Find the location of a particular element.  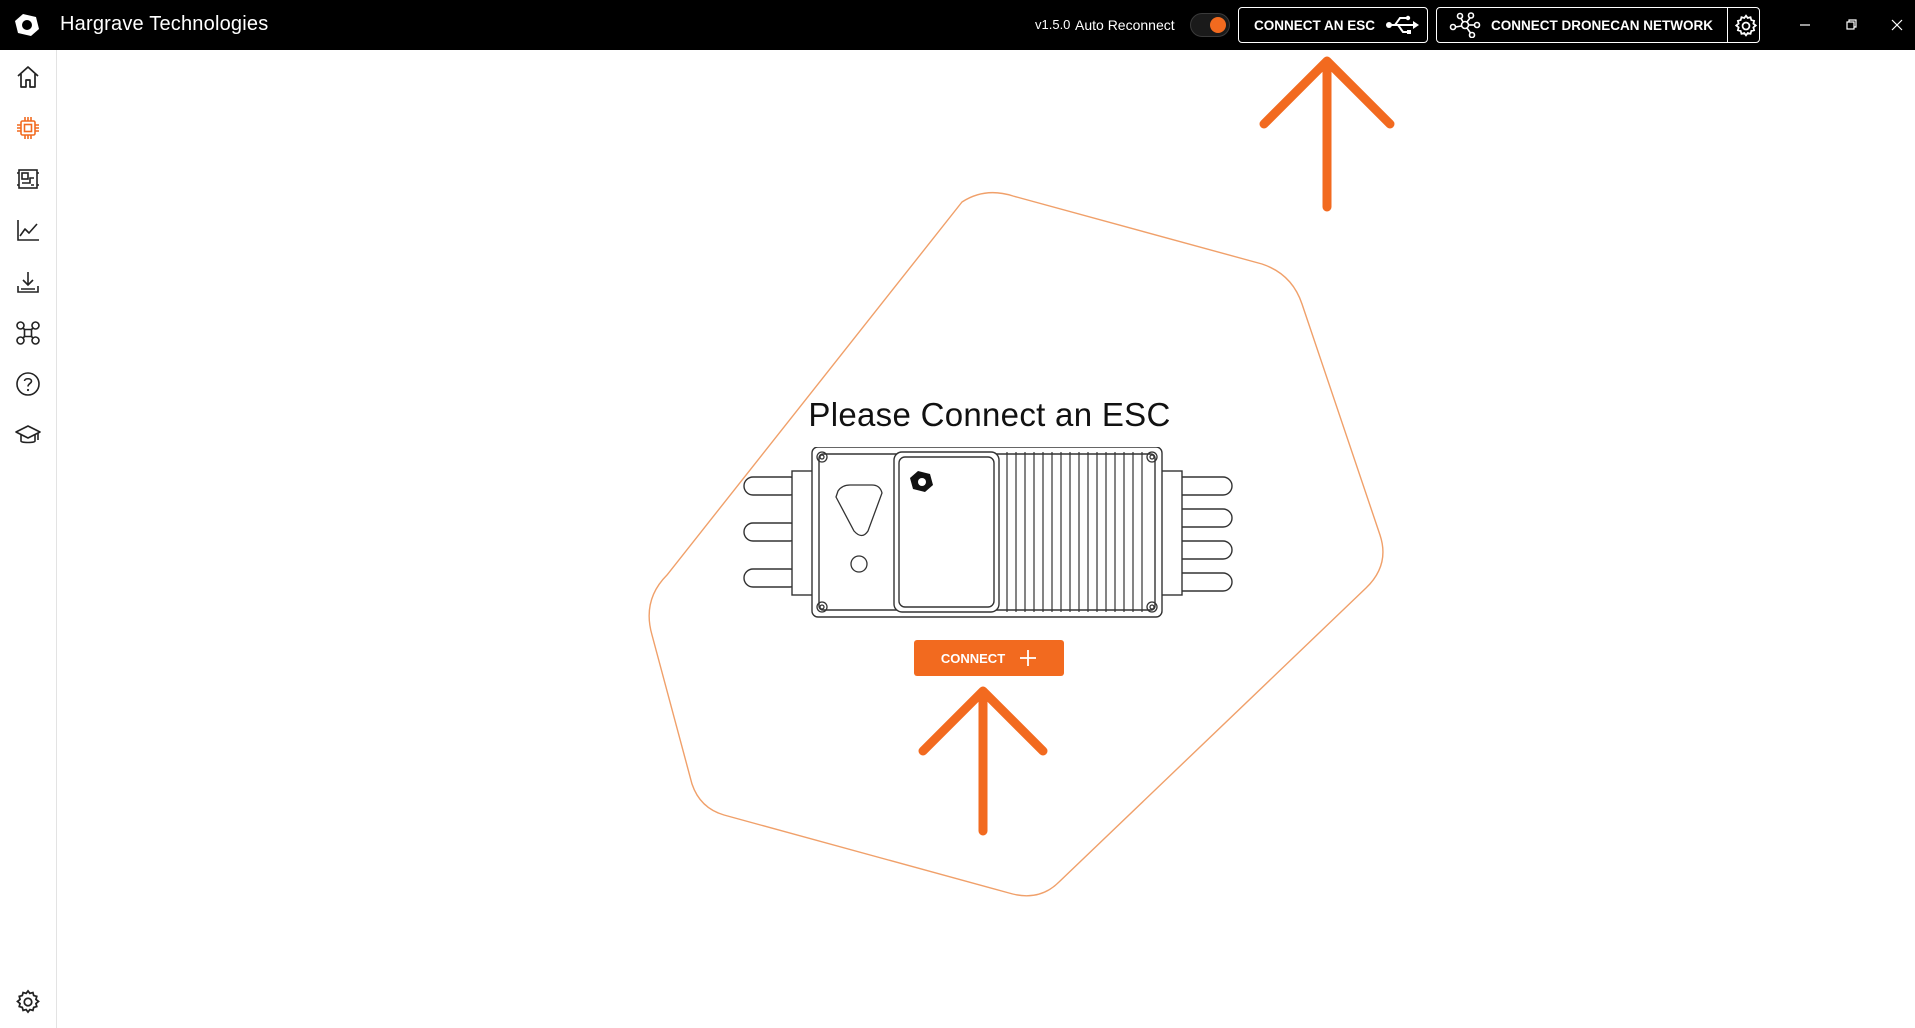

brand-logo-icon is located at coordinates (27, 25).